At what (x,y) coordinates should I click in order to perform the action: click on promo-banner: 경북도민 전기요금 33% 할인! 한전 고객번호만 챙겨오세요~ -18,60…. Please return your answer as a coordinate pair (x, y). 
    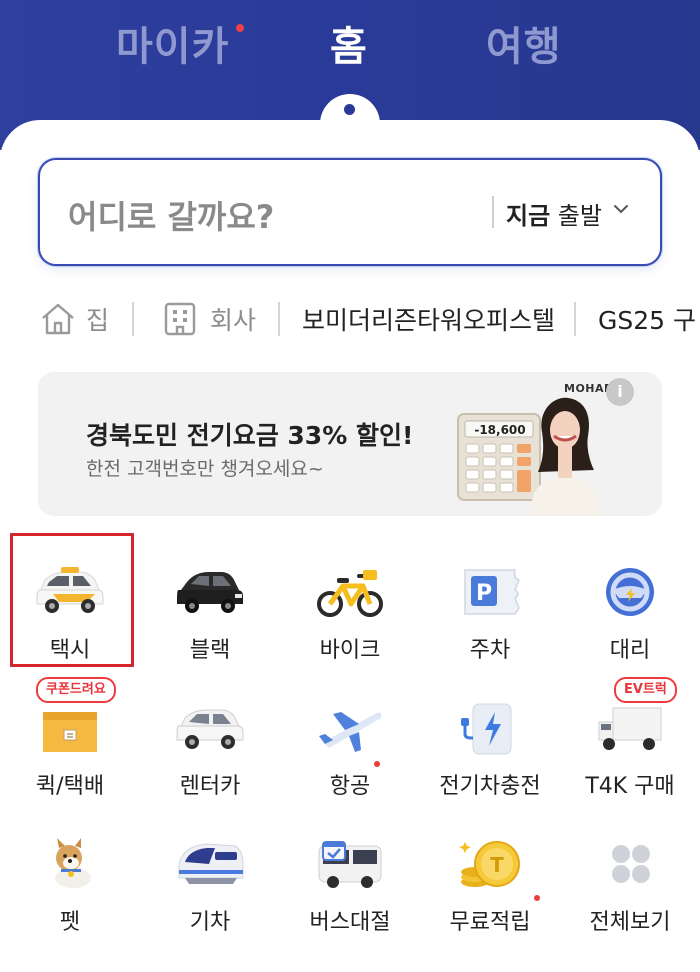
    Looking at the image, I should click on (350, 444).